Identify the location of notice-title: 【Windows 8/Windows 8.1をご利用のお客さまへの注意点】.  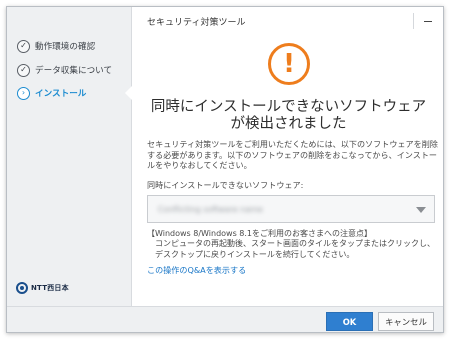
(260, 233).